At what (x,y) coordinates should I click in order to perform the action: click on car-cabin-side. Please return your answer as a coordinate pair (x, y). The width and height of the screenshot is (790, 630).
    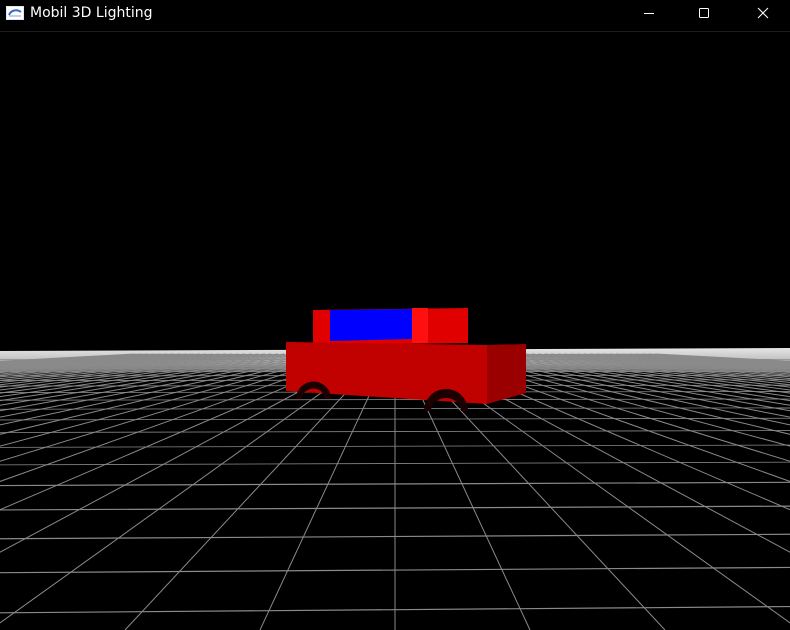
    Looking at the image, I should click on (420, 325).